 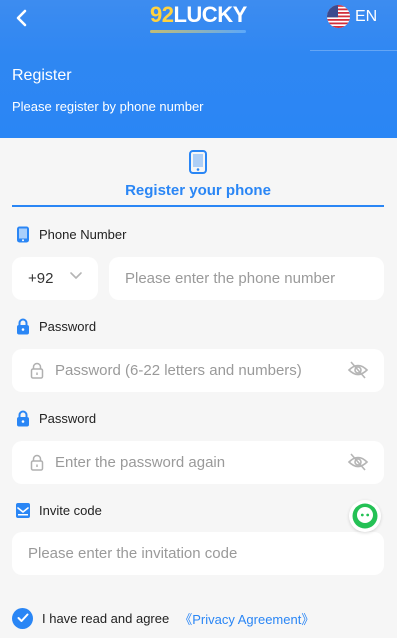 I want to click on country-code-value: +92, so click(x=41, y=278).